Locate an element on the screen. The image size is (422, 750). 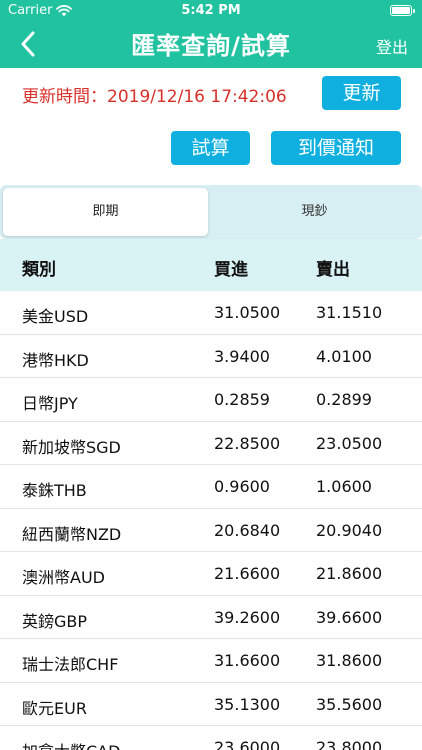
table-row: 紐西蘭幣NZD 20.6840 20.9040 is located at coordinates (211, 530).